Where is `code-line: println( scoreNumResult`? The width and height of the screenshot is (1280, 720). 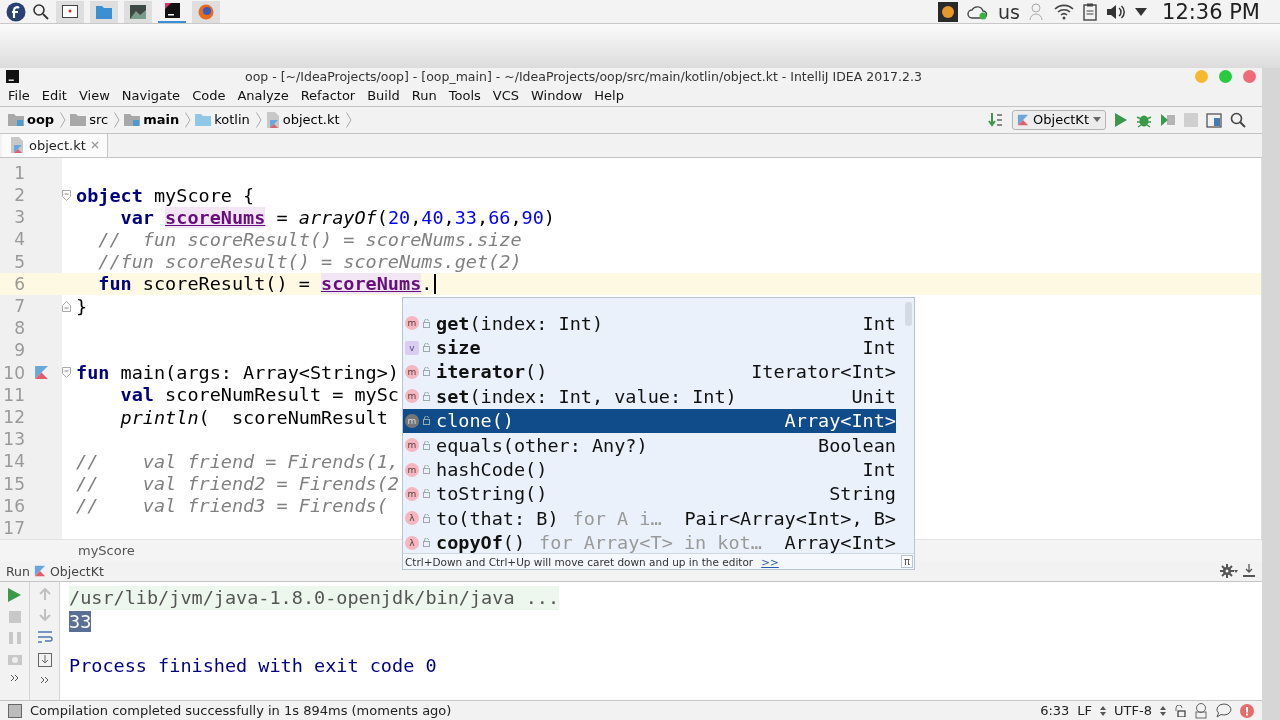
code-line: println( scoreNumResult is located at coordinates (253, 417).